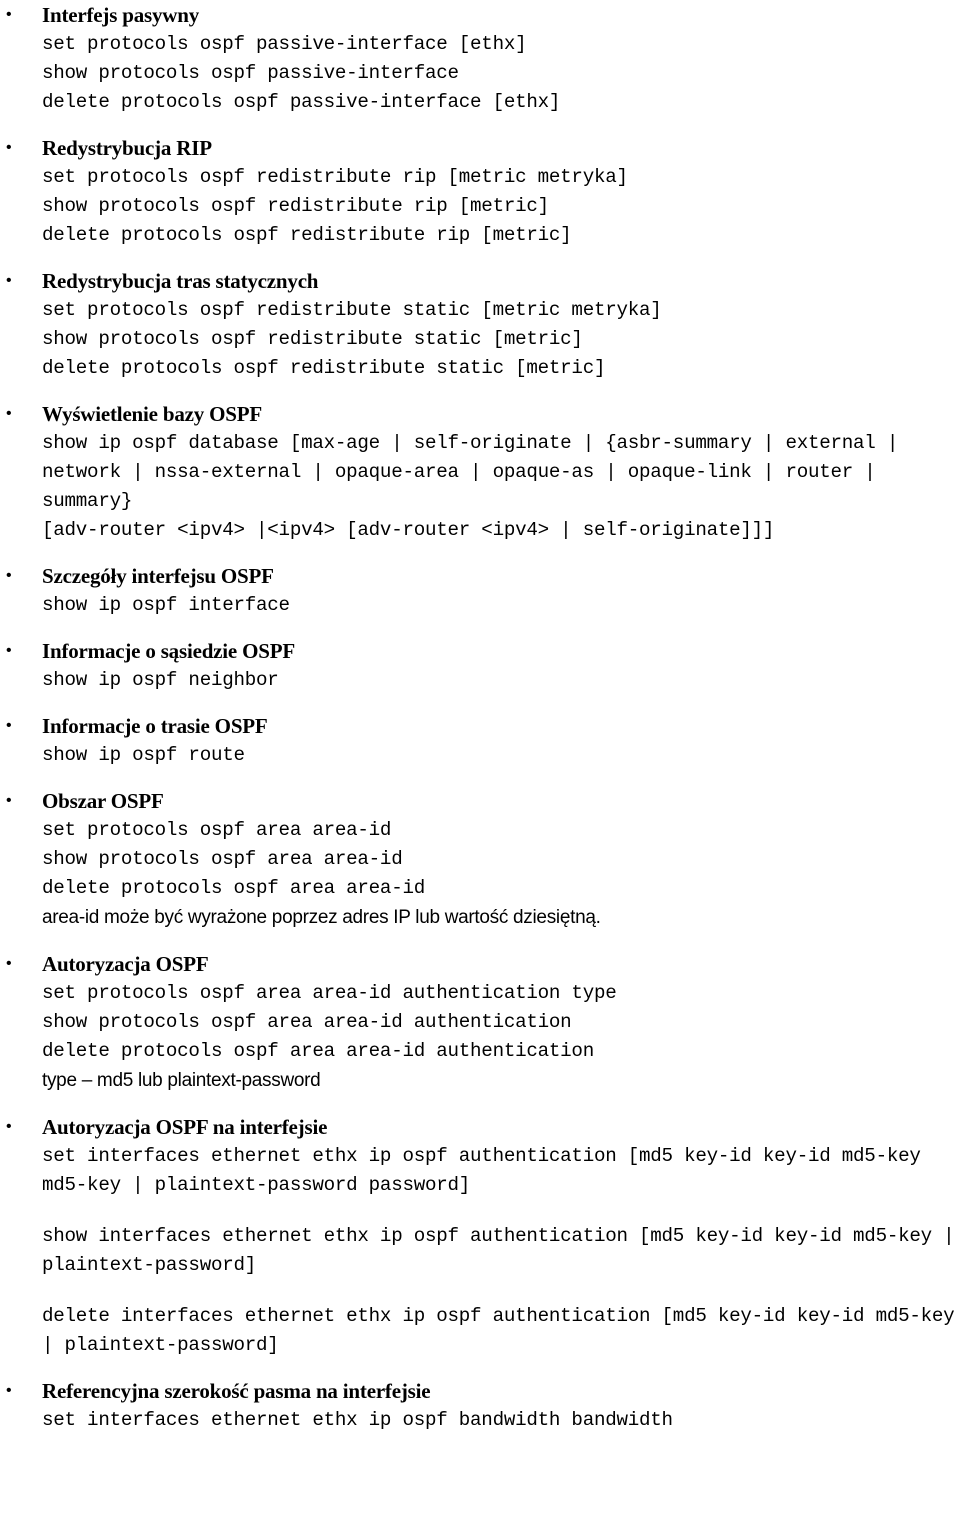 The image size is (960, 1540). What do you see at coordinates (158, 576) in the screenshot?
I see `section-heading: Szczegóły interfejsu OSPF` at bounding box center [158, 576].